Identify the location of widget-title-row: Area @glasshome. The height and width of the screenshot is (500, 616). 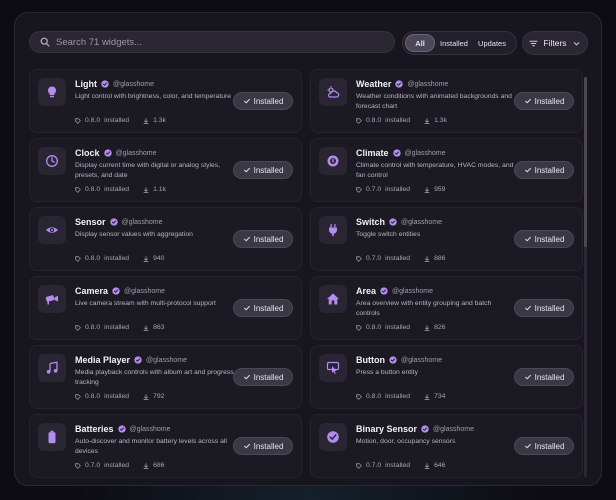
(394, 291).